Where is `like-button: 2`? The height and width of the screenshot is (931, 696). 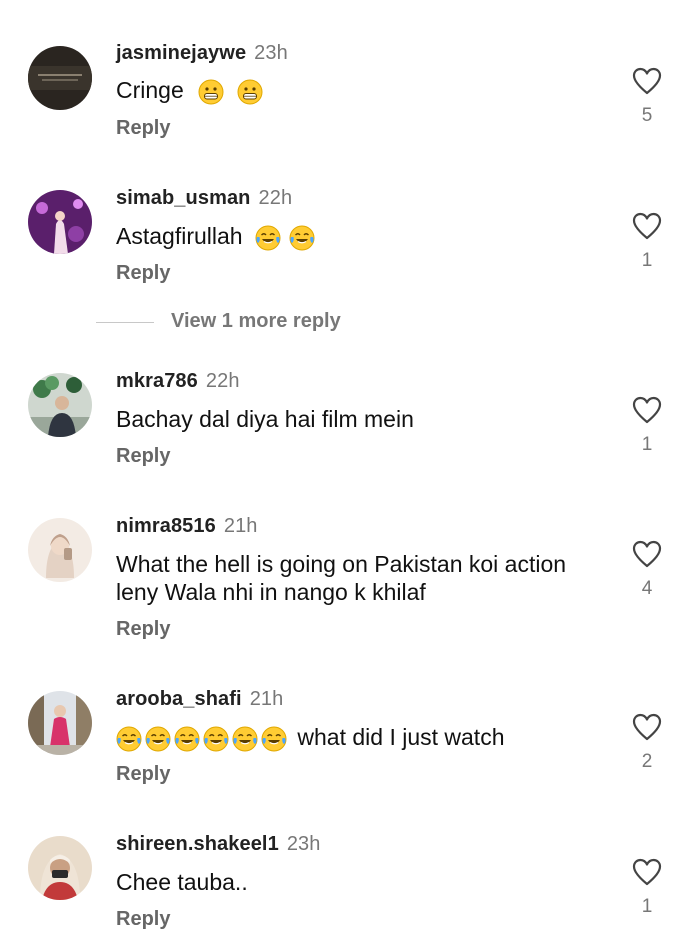
like-button: 2 is located at coordinates (647, 743).